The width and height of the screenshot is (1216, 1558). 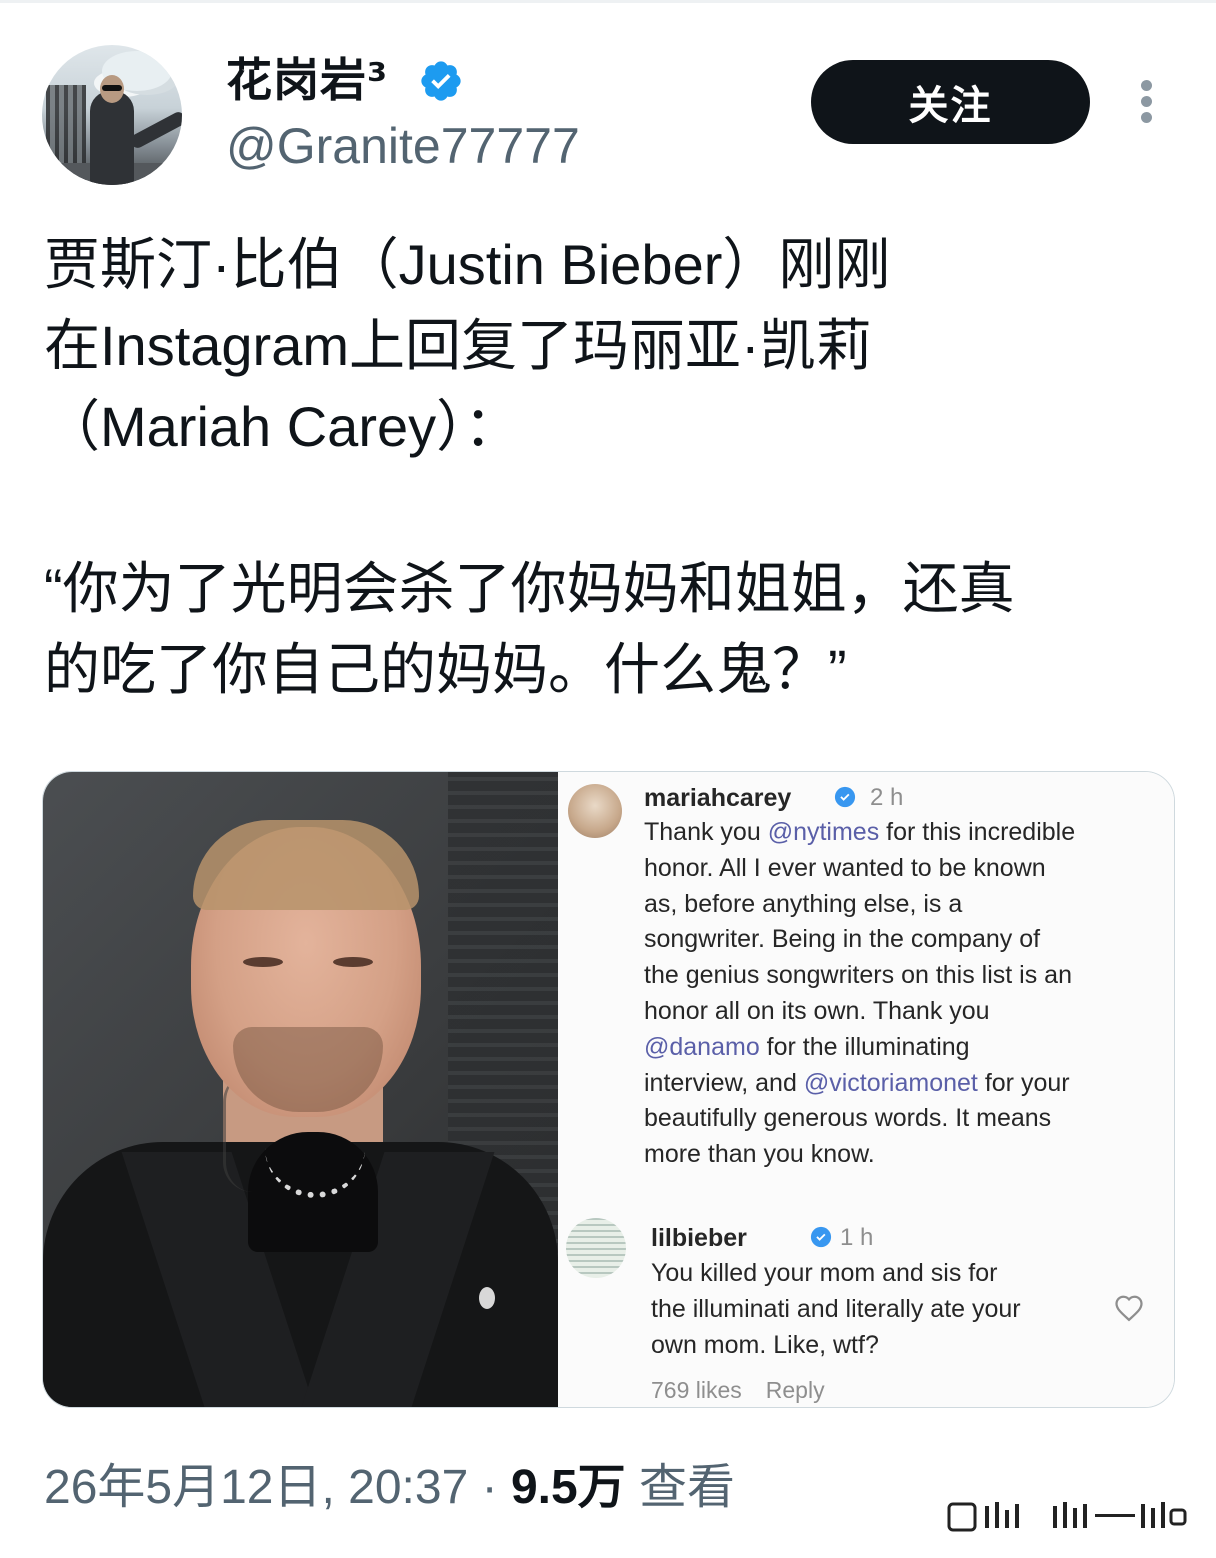 I want to click on tweet-line: 贾斯汀·比伯（Justin Bieber）刚刚, so click(x=467, y=264).